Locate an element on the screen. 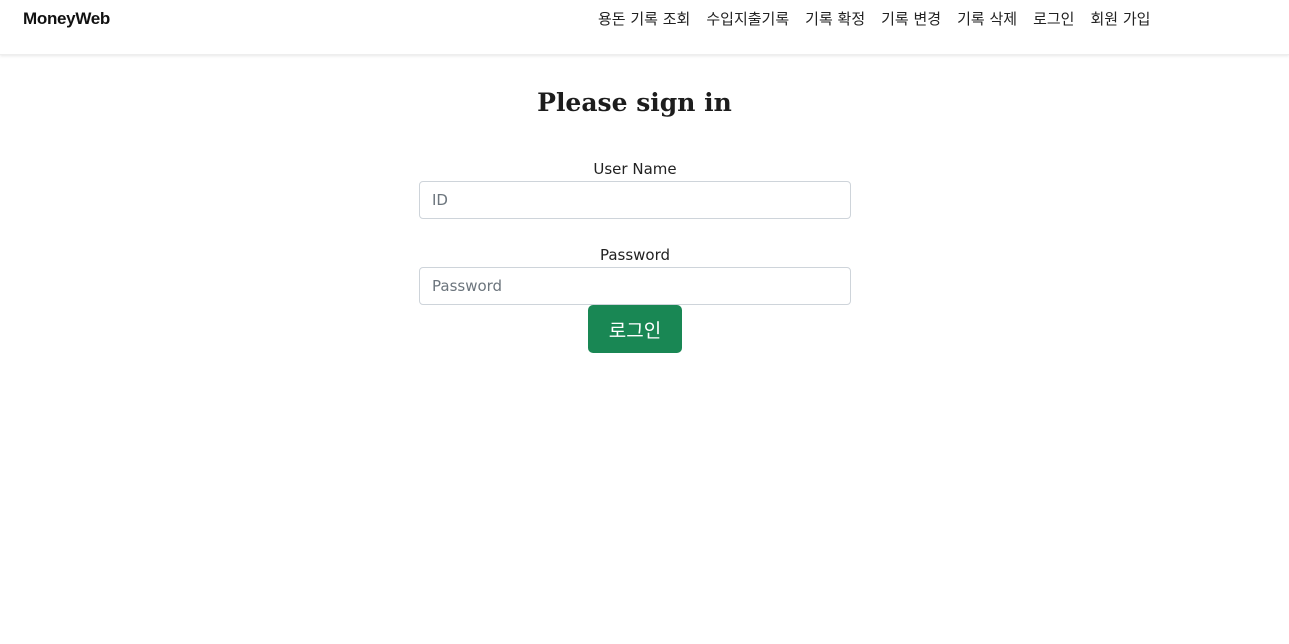 This screenshot has width=1289, height=644. nav-link-edit-records: 기록 변경 is located at coordinates (911, 18).